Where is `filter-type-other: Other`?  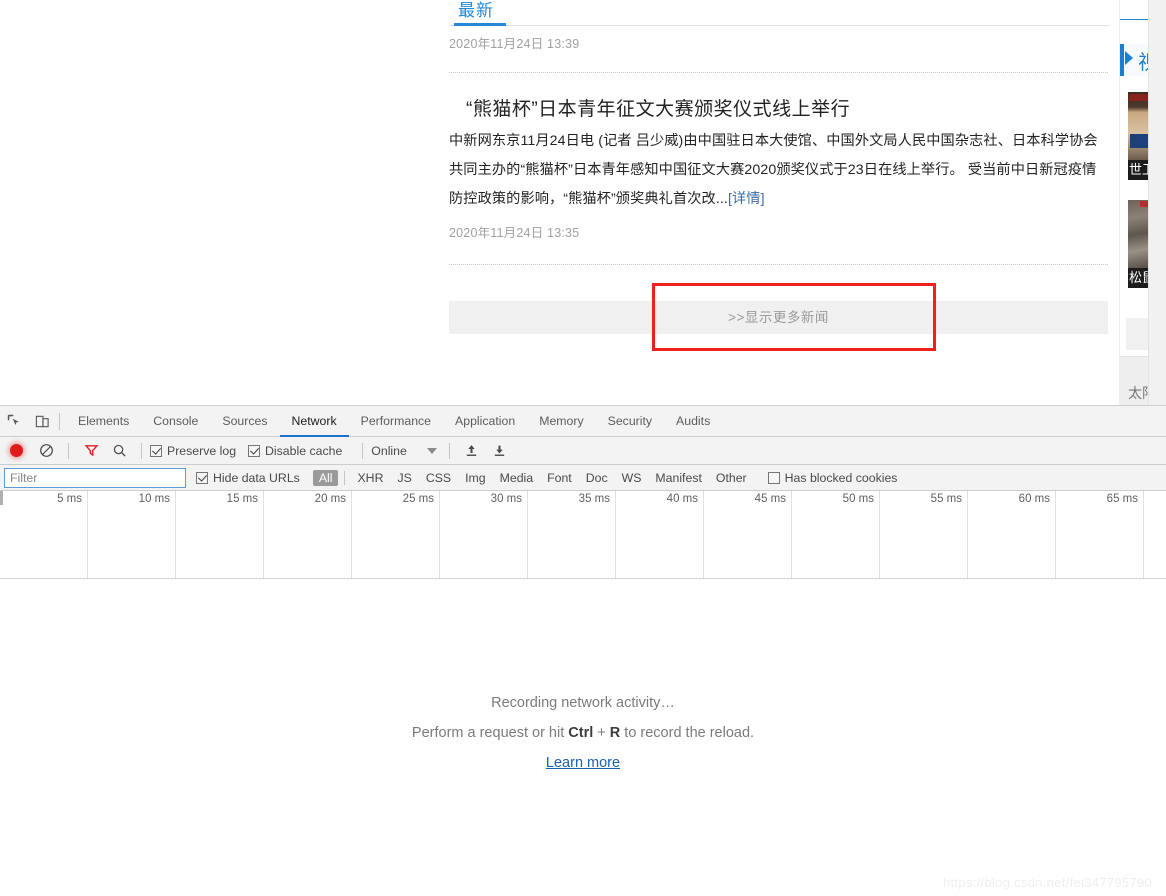
filter-type-other: Other is located at coordinates (731, 478).